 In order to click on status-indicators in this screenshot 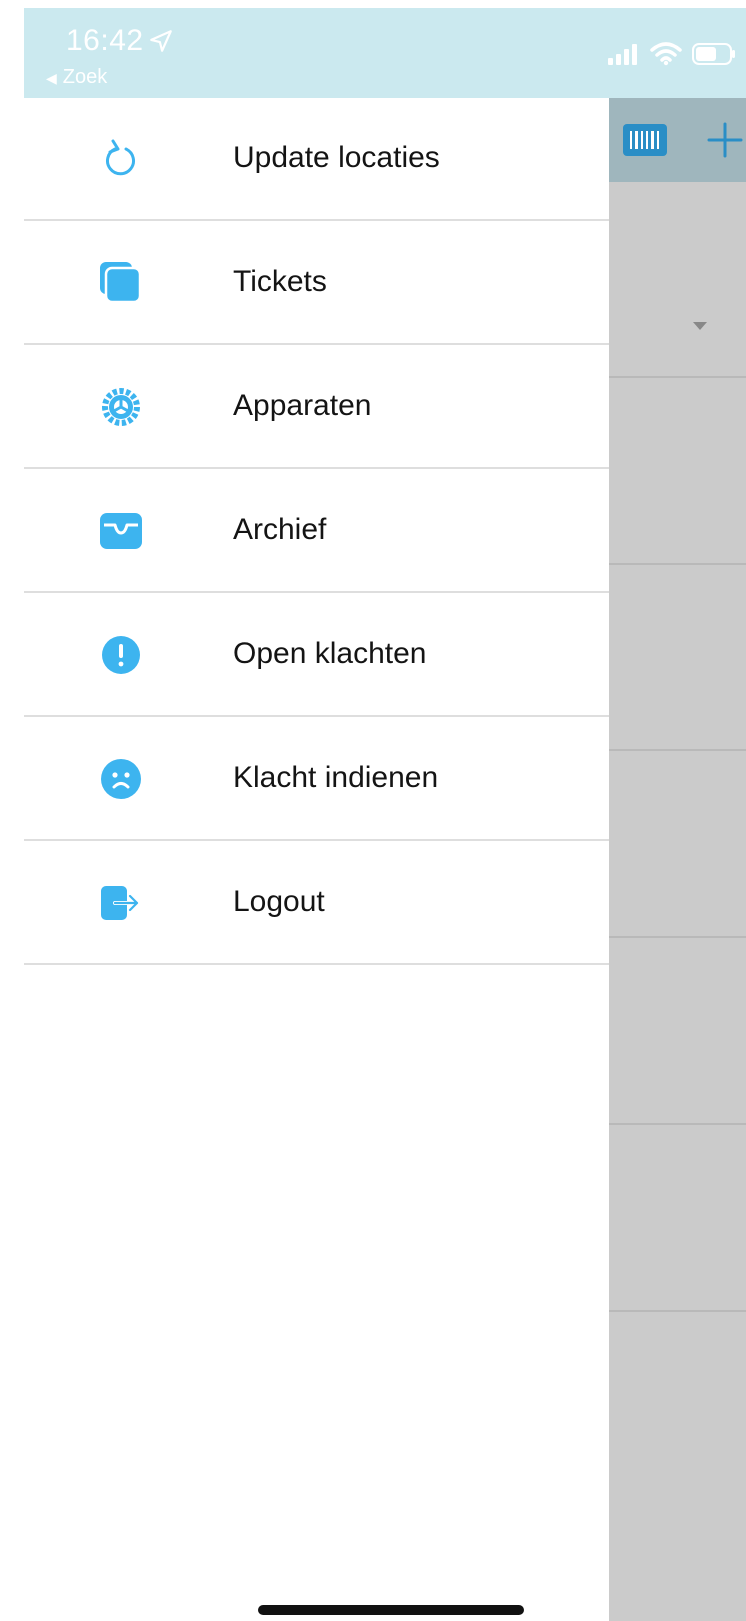, I will do `click(672, 54)`.